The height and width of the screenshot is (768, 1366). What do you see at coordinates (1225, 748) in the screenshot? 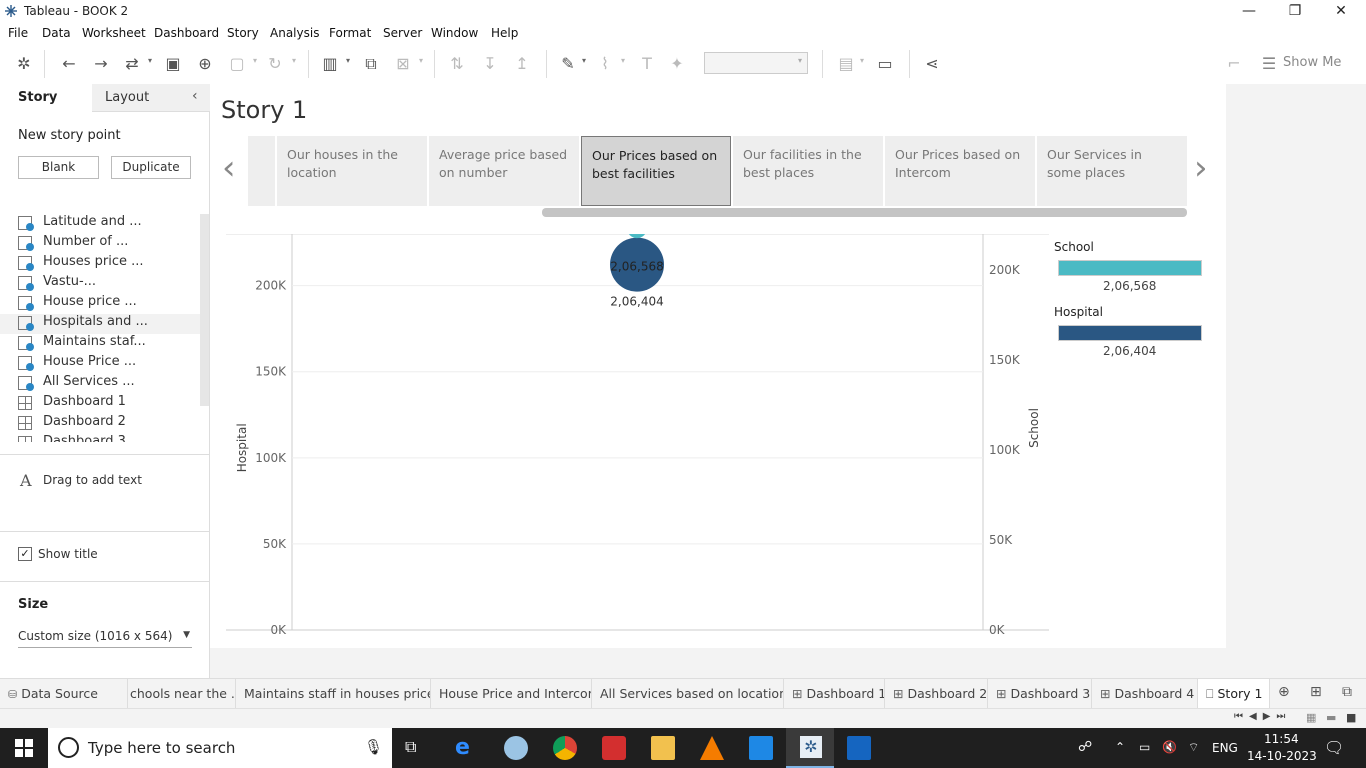
I see `input-language: ENG` at bounding box center [1225, 748].